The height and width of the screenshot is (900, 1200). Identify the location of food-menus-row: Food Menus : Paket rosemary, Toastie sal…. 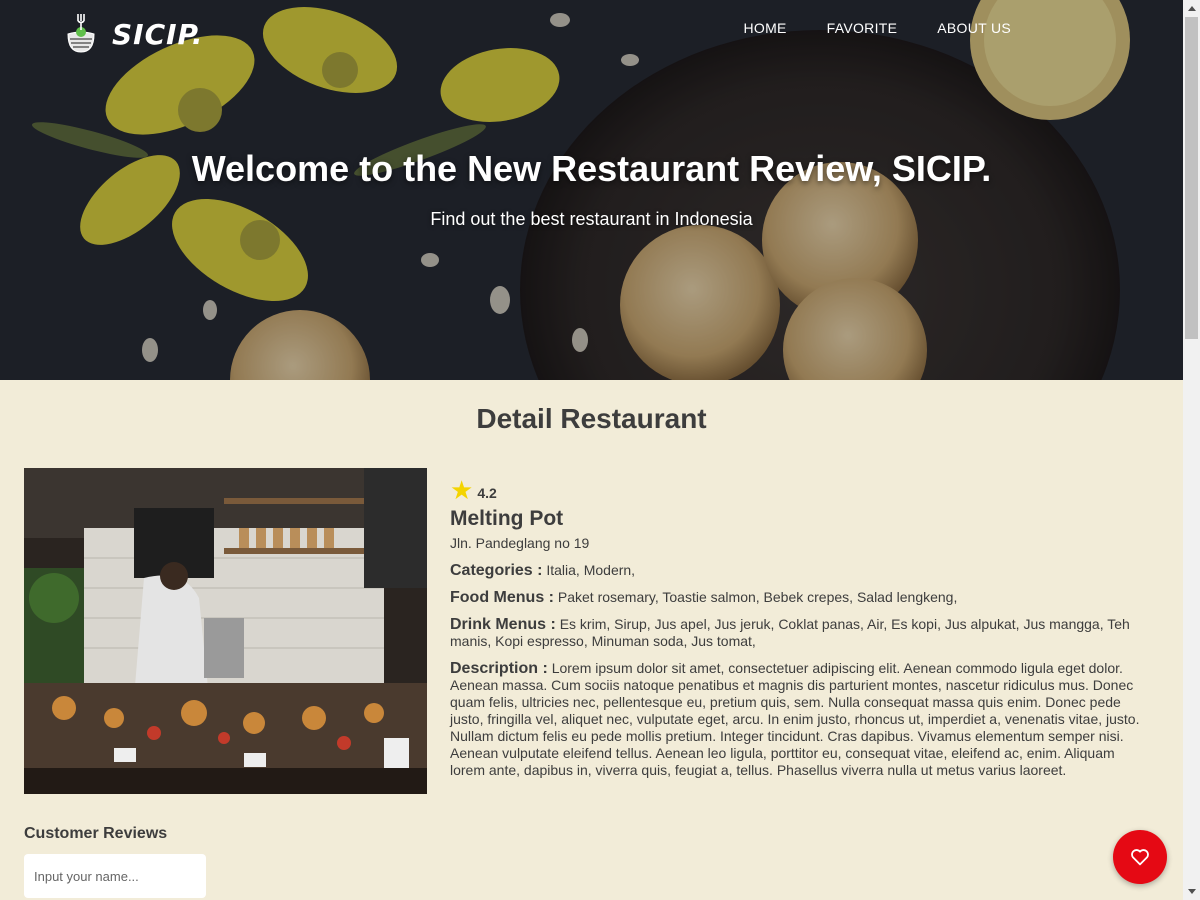
(795, 597).